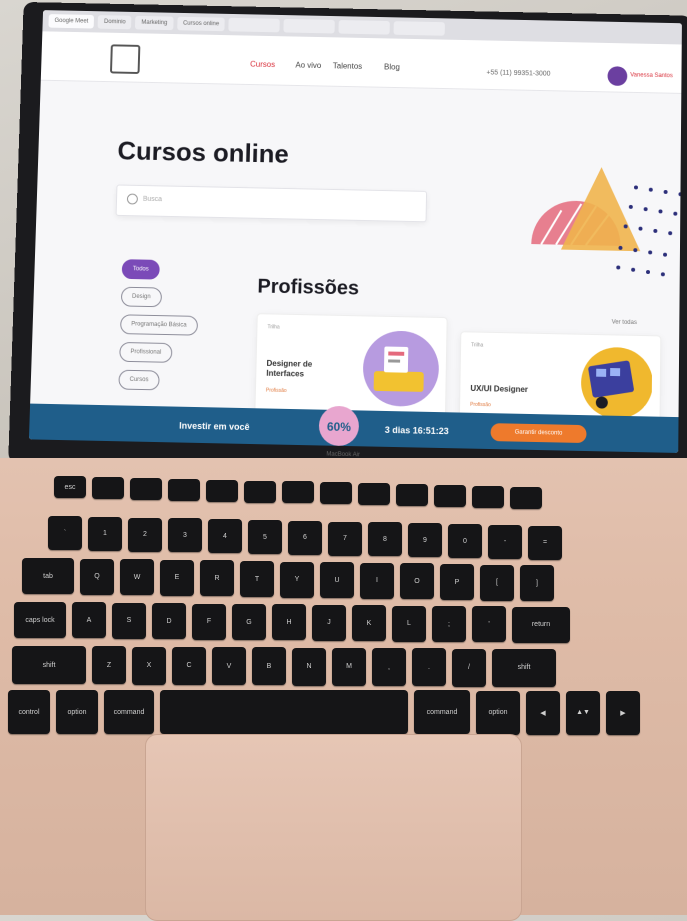 The image size is (687, 921). What do you see at coordinates (305, 537) in the screenshot?
I see `key-6: 6` at bounding box center [305, 537].